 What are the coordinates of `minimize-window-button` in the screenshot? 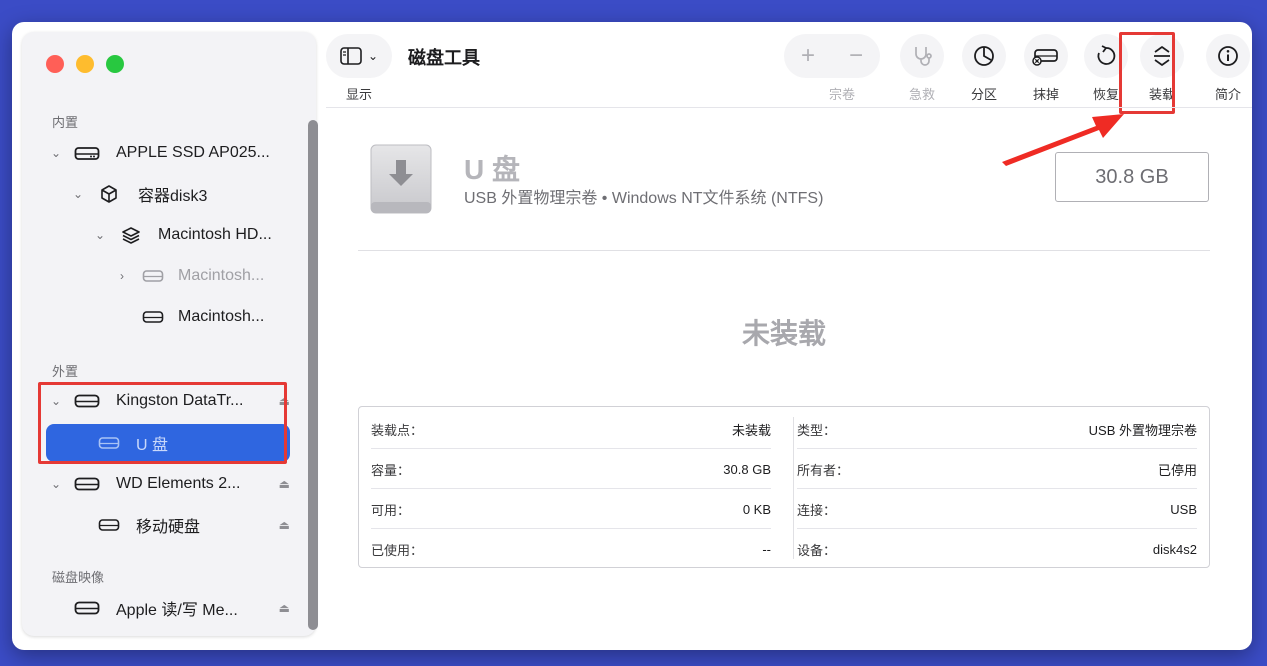 It's located at (85, 64).